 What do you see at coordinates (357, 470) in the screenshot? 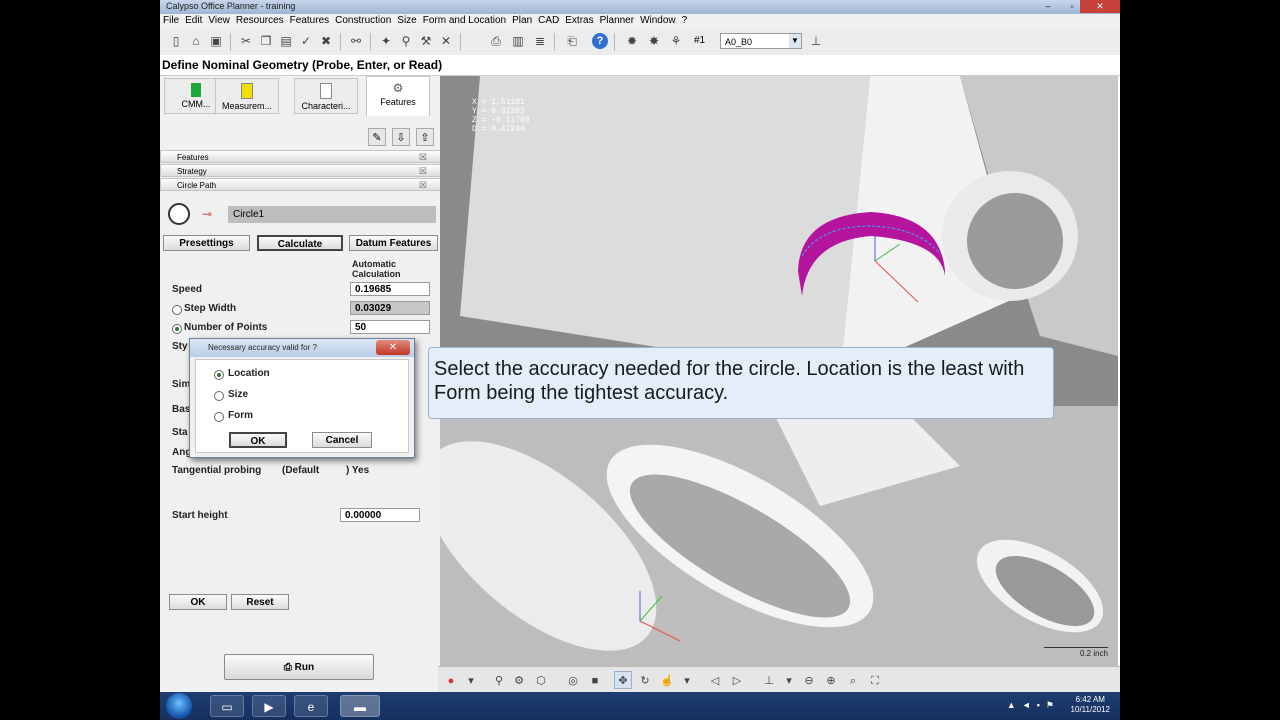
I see `tangential-yes-option: ) Yes` at bounding box center [357, 470].